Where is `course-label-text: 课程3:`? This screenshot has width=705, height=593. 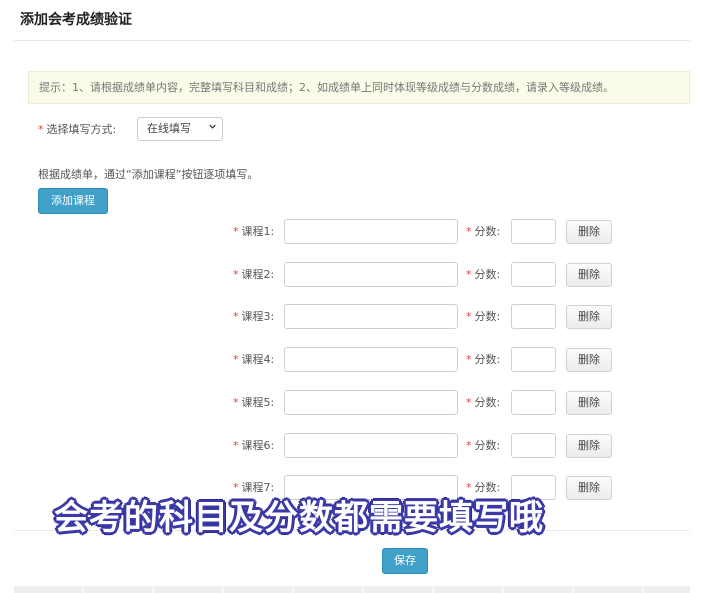 course-label-text: 课程3: is located at coordinates (258, 316).